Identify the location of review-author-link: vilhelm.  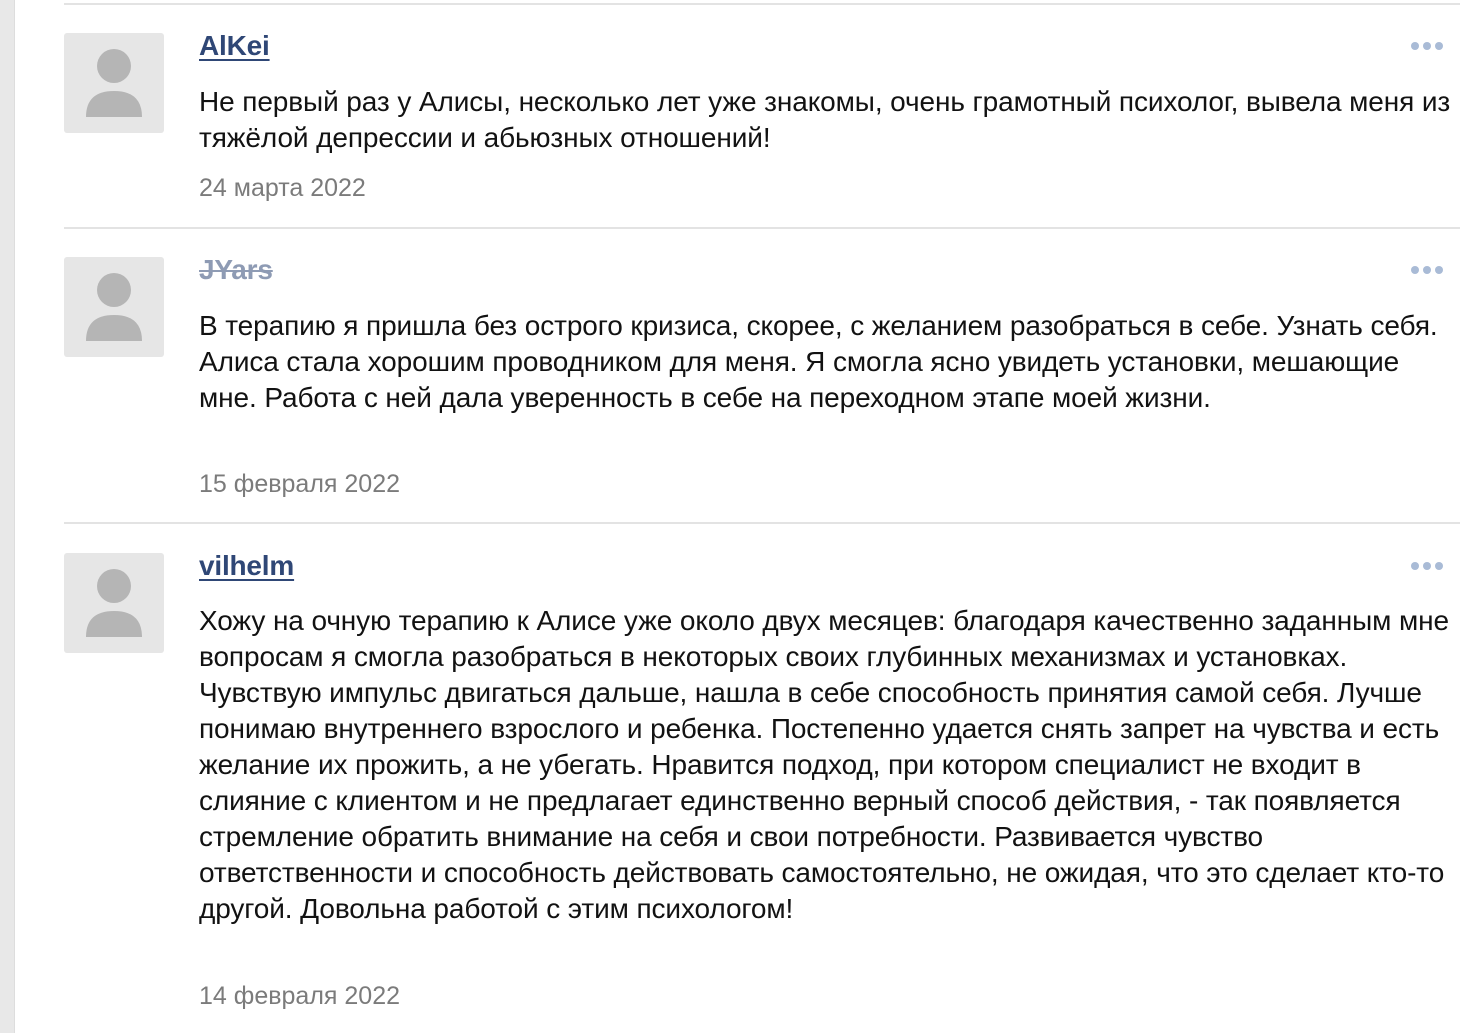
(246, 566).